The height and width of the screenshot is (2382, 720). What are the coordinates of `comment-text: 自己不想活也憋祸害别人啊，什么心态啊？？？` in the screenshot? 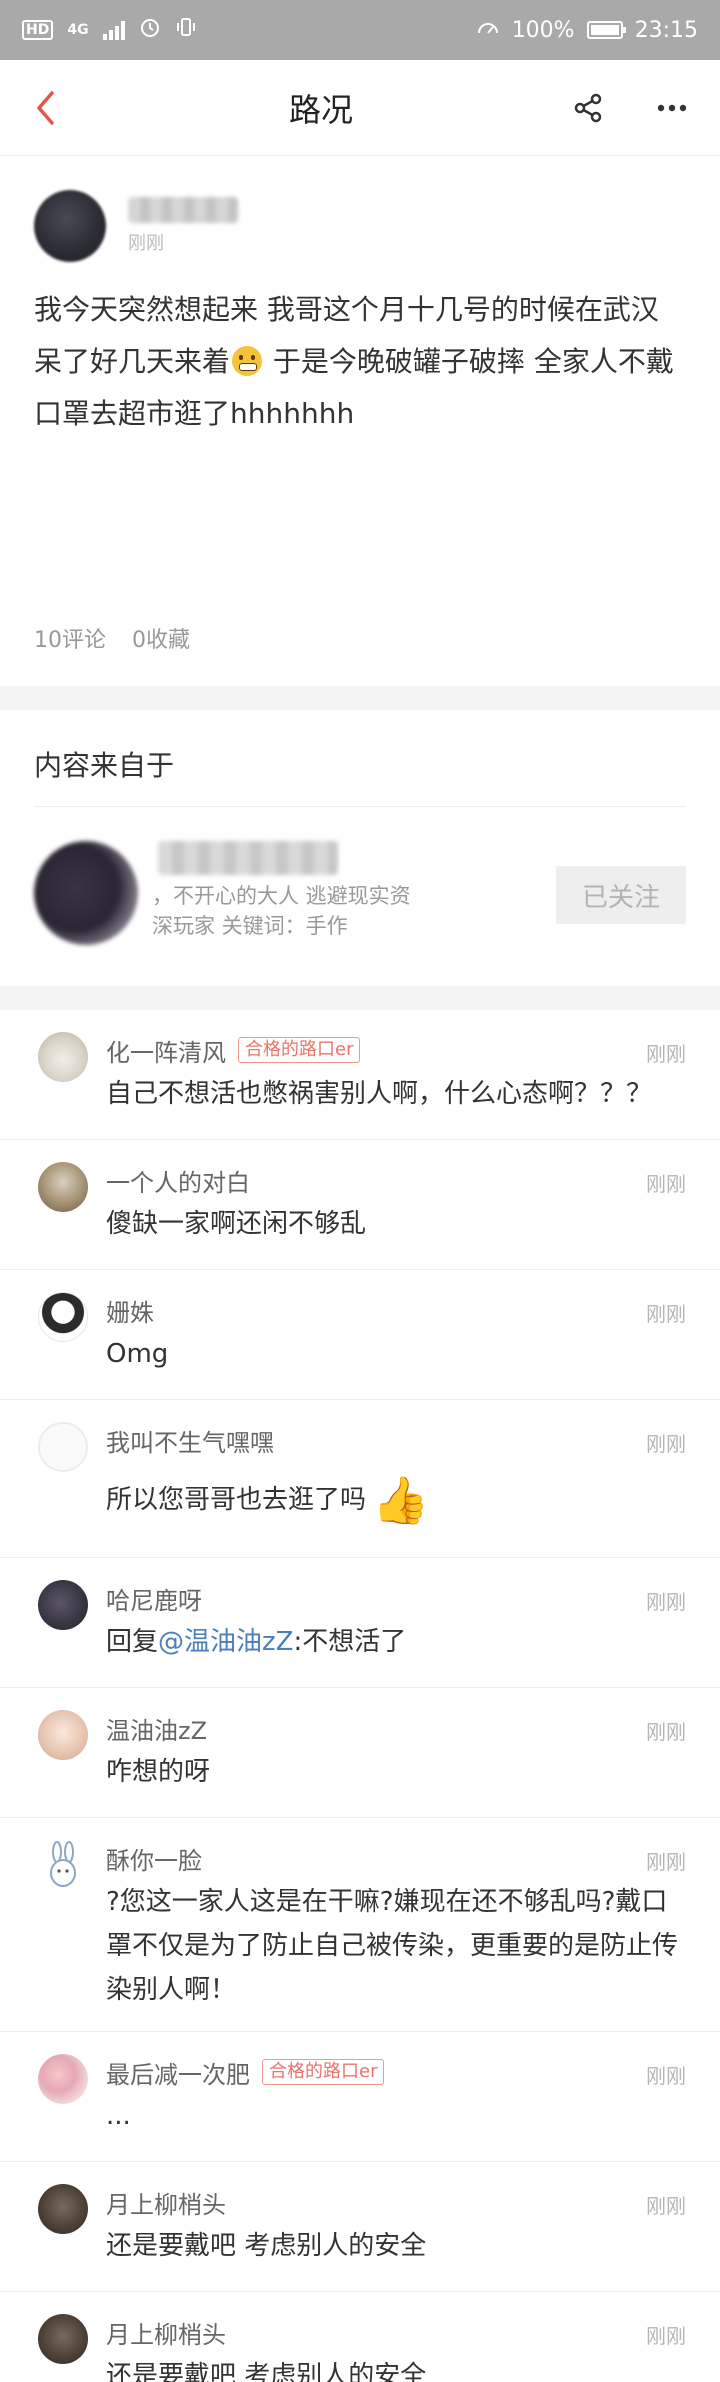 It's located at (379, 1094).